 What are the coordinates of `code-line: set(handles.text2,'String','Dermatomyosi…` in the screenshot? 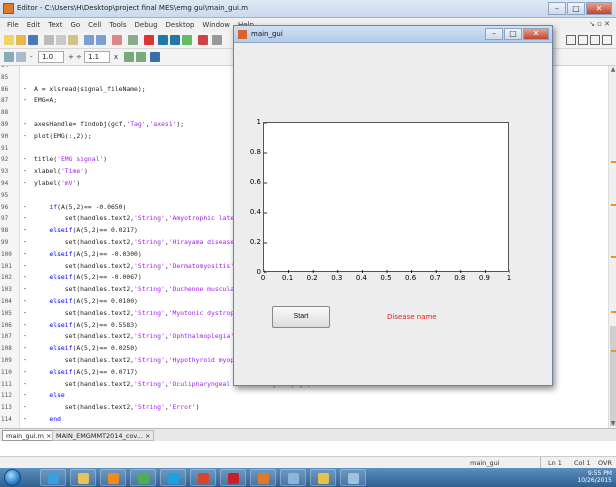 It's located at (136, 267).